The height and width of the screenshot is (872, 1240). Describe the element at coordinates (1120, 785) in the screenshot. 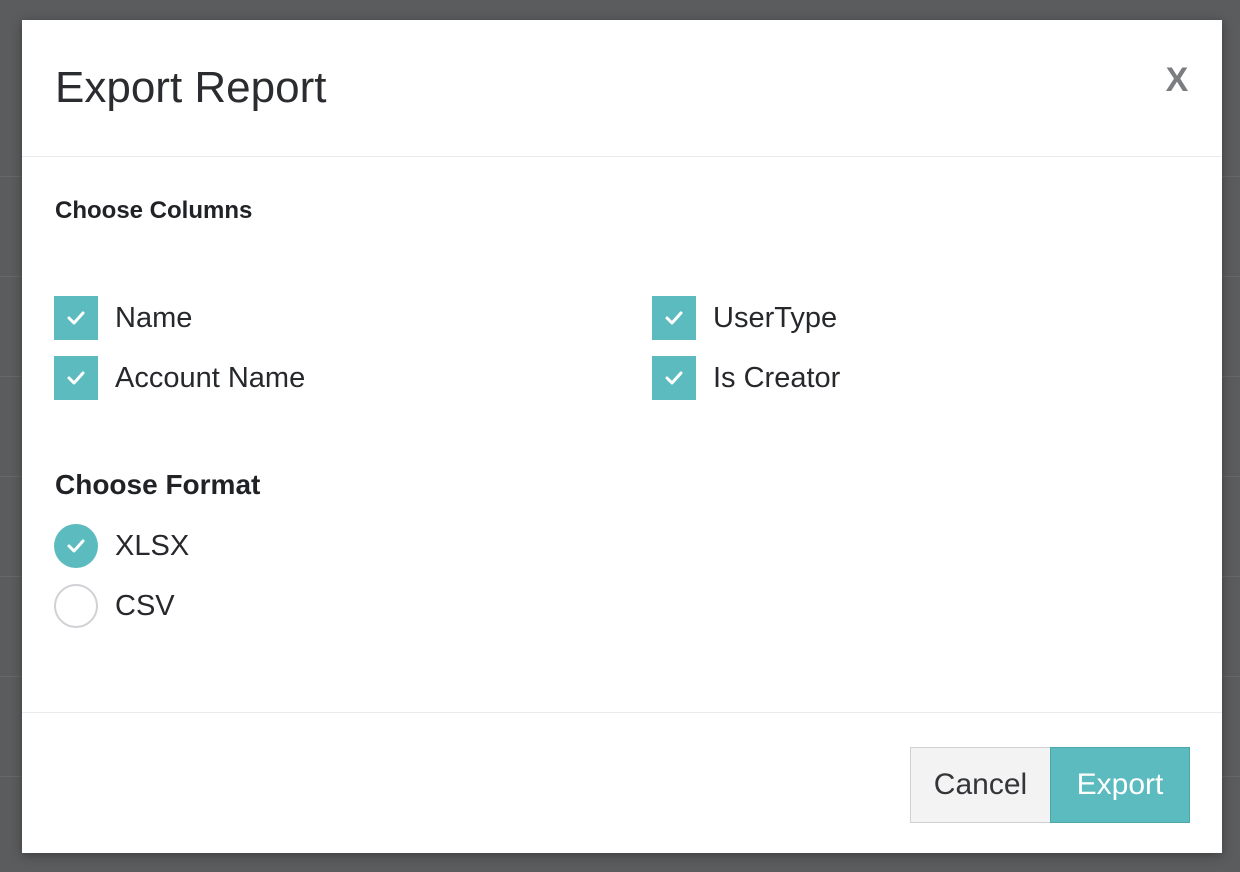

I see `export-button: Export` at that location.